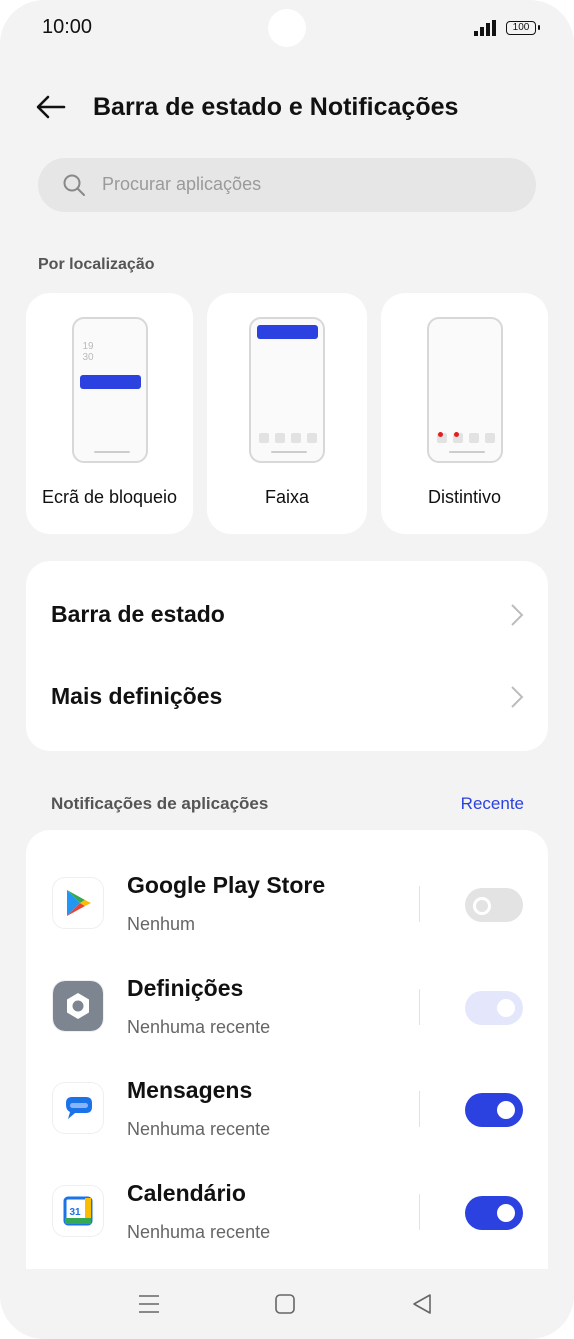  I want to click on location-card-lockscreen: 19 30 Ecrã de bloqueio, so click(109, 413).